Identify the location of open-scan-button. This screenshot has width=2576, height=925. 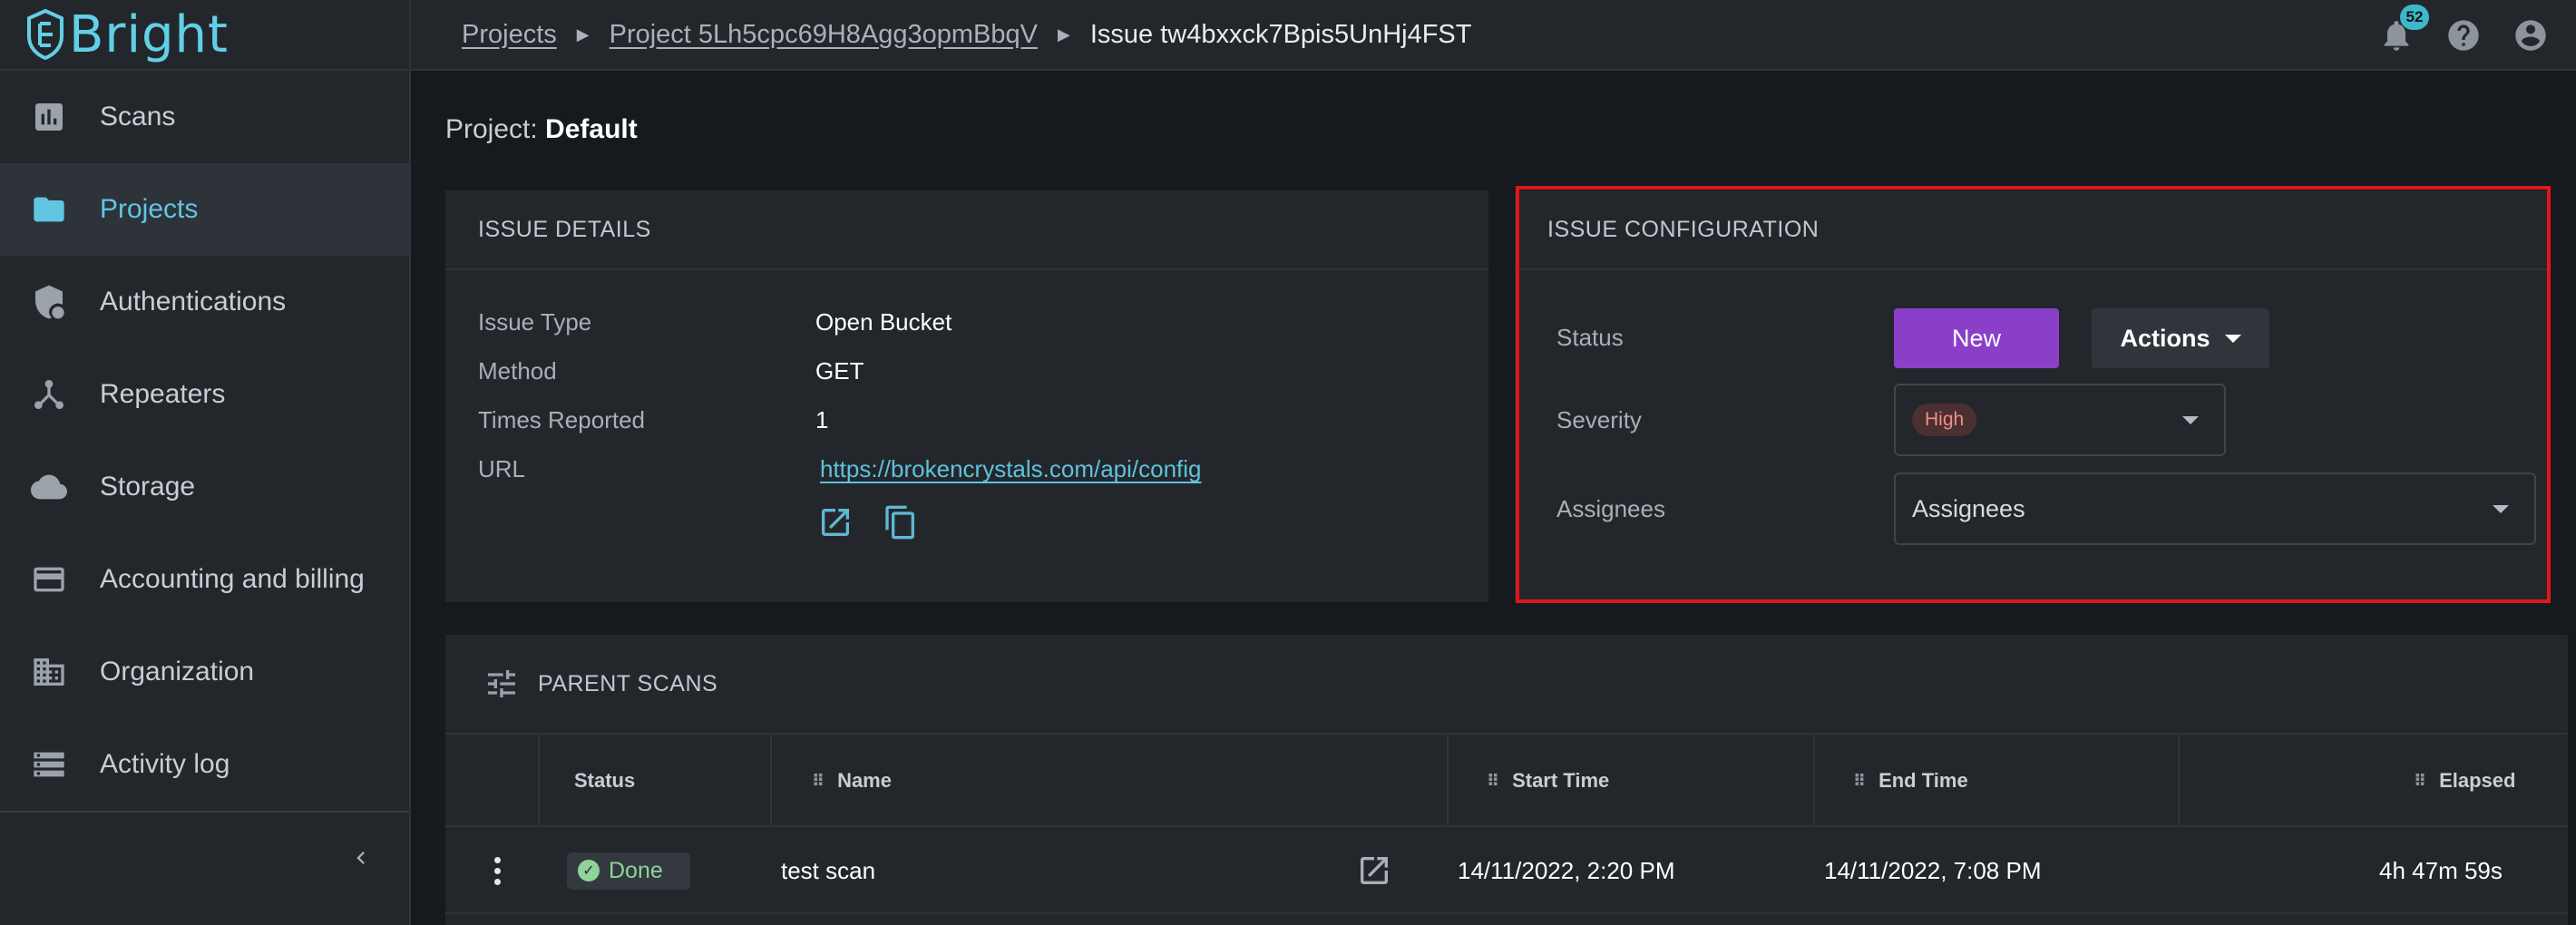
(1374, 870).